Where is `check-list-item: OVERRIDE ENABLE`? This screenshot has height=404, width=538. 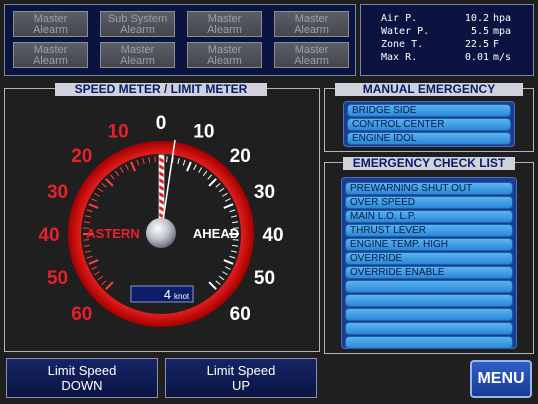
check-list-item: OVERRIDE ENABLE is located at coordinates (429, 272).